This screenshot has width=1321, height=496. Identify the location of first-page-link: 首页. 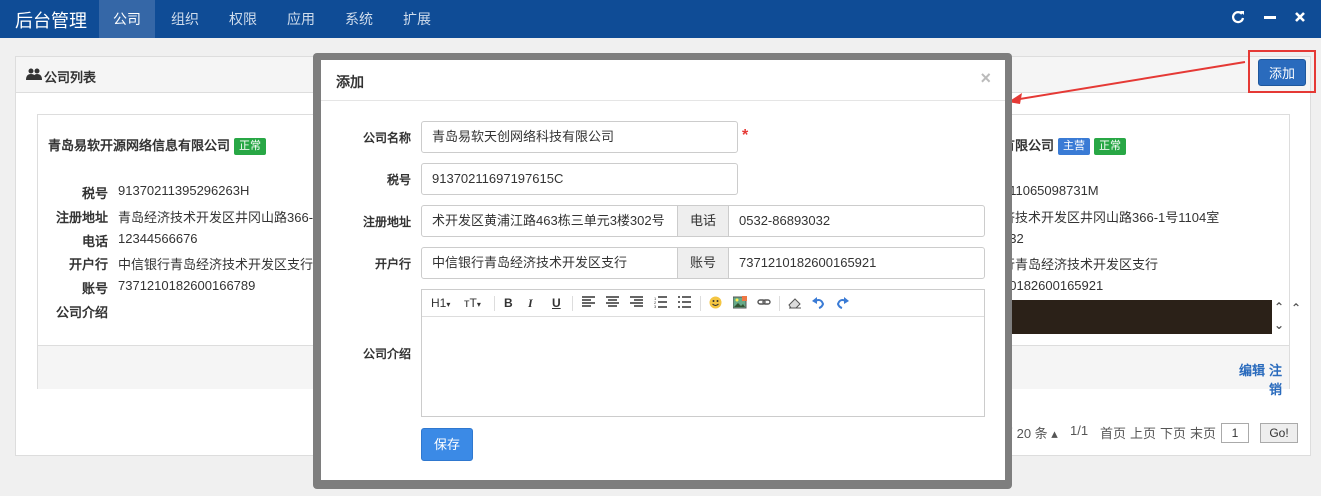
(1113, 432).